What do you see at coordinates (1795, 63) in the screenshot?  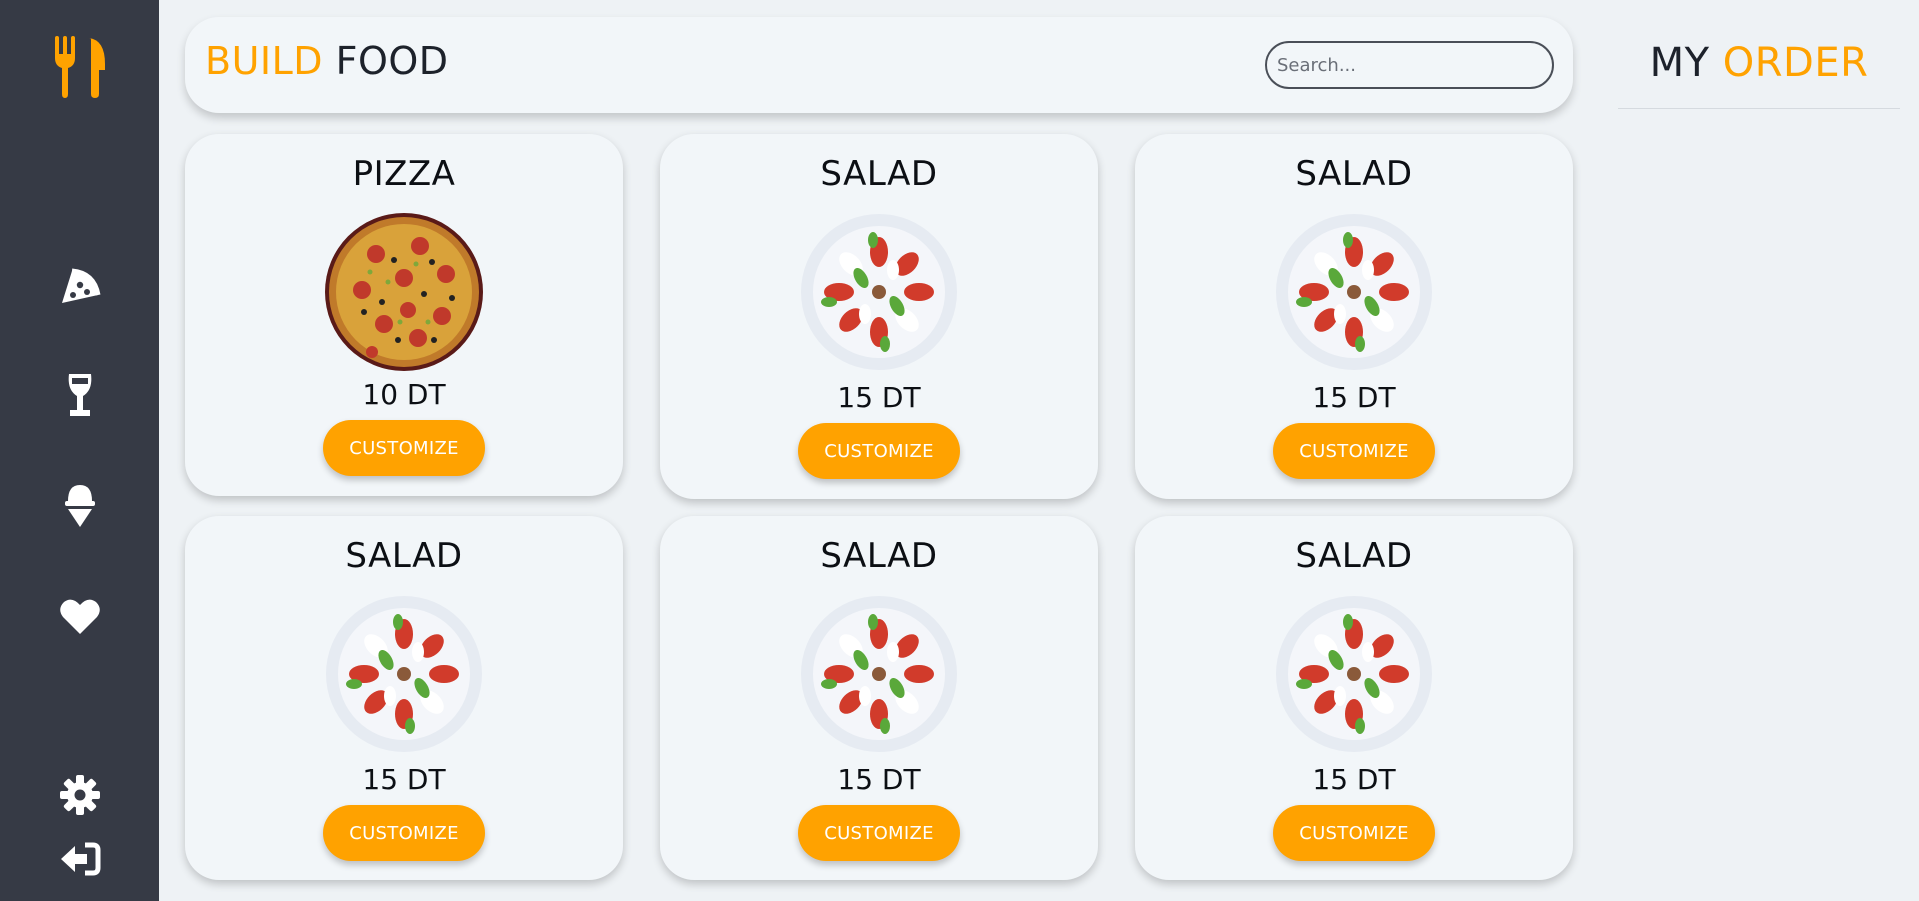 I see `order-title-part-2: ORDER` at bounding box center [1795, 63].